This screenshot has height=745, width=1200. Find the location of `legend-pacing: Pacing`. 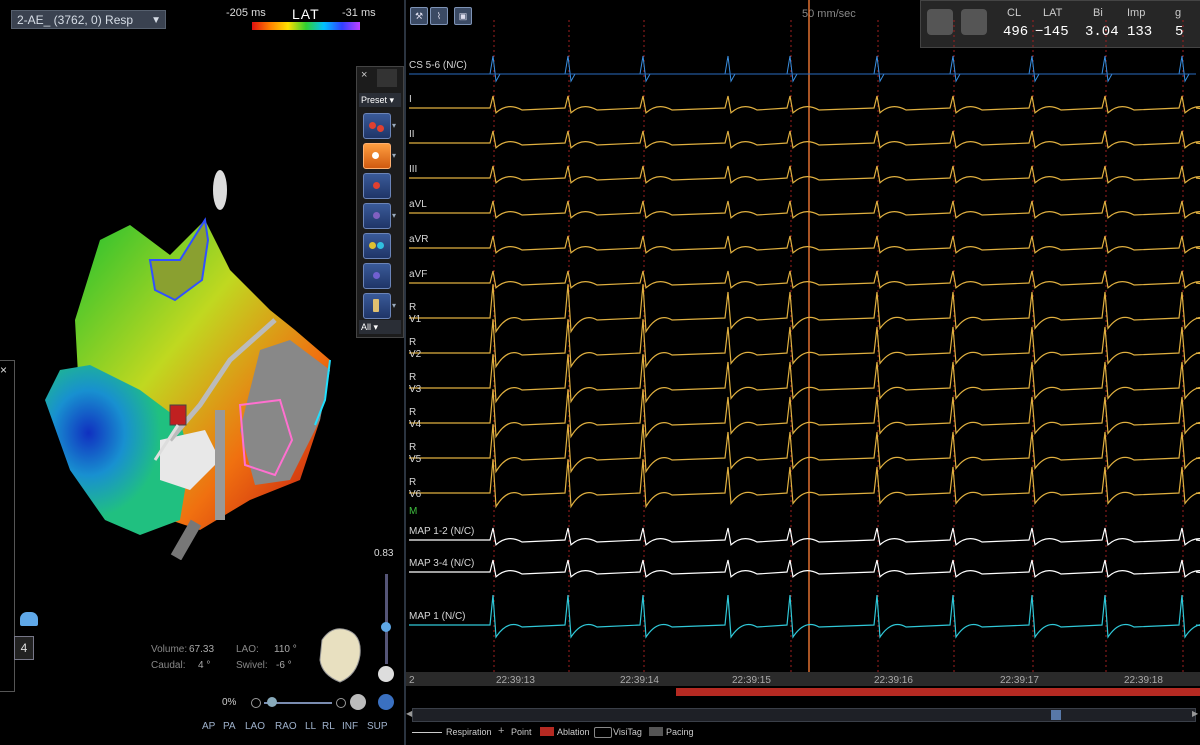

legend-pacing: Pacing is located at coordinates (680, 732).